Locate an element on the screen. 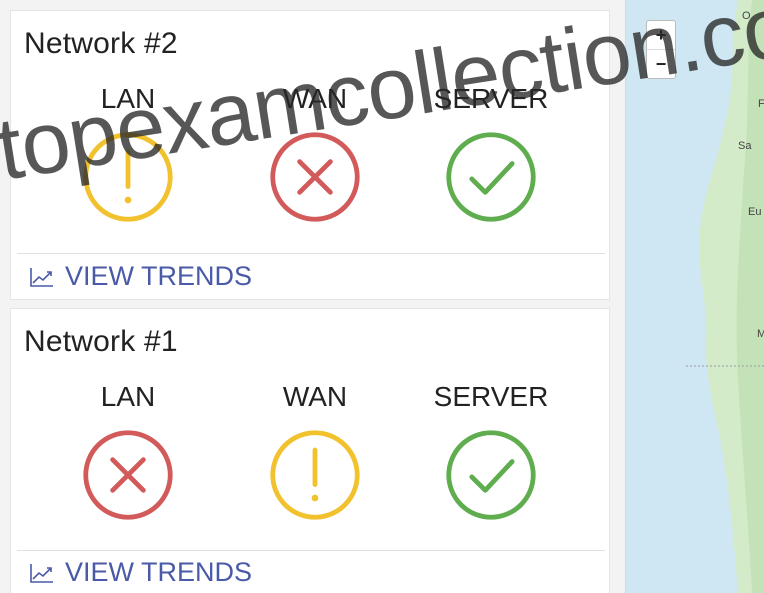  map-place-label: Sa is located at coordinates (745, 146).